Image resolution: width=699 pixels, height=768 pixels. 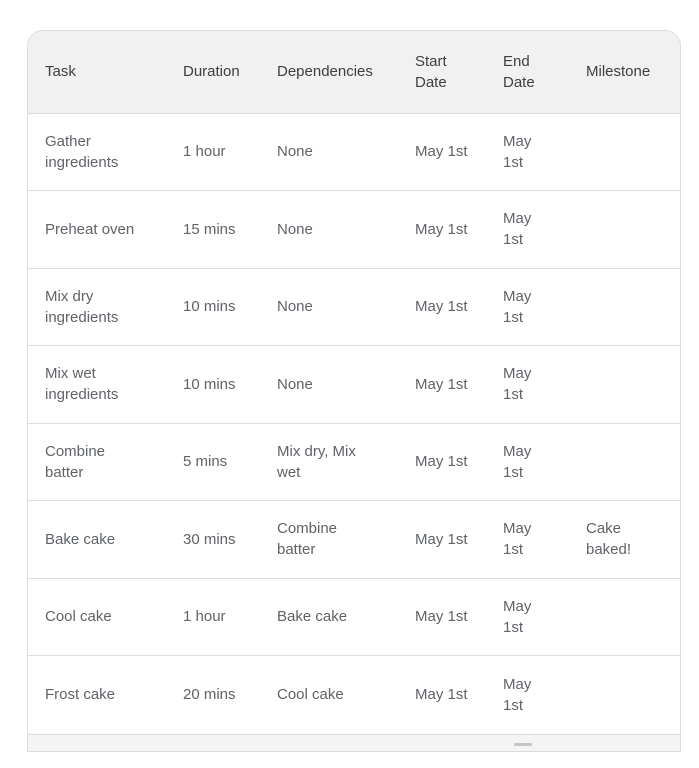 I want to click on cell-dependencies: Mix dry, Mix wet, so click(x=316, y=461).